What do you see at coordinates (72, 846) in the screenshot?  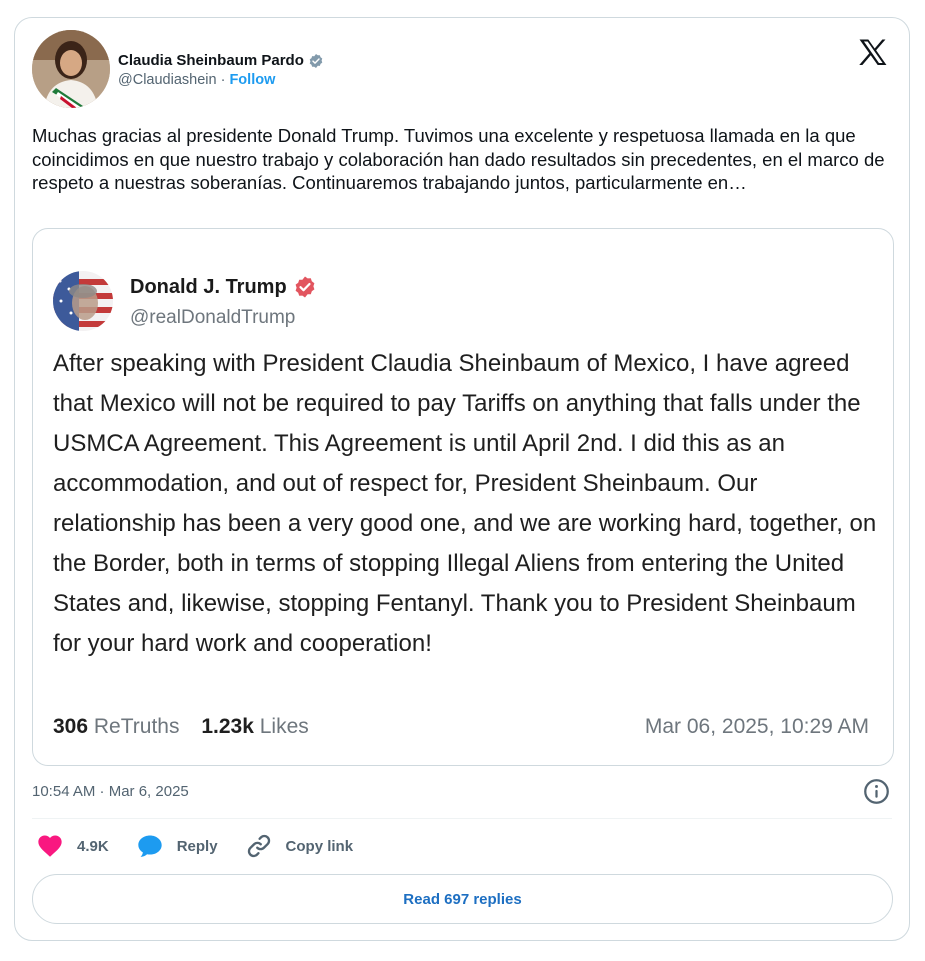 I see `like-button: 4.9K` at bounding box center [72, 846].